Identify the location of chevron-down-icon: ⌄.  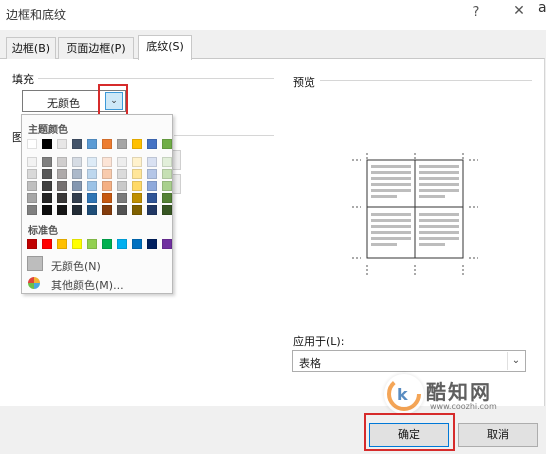
(515, 361).